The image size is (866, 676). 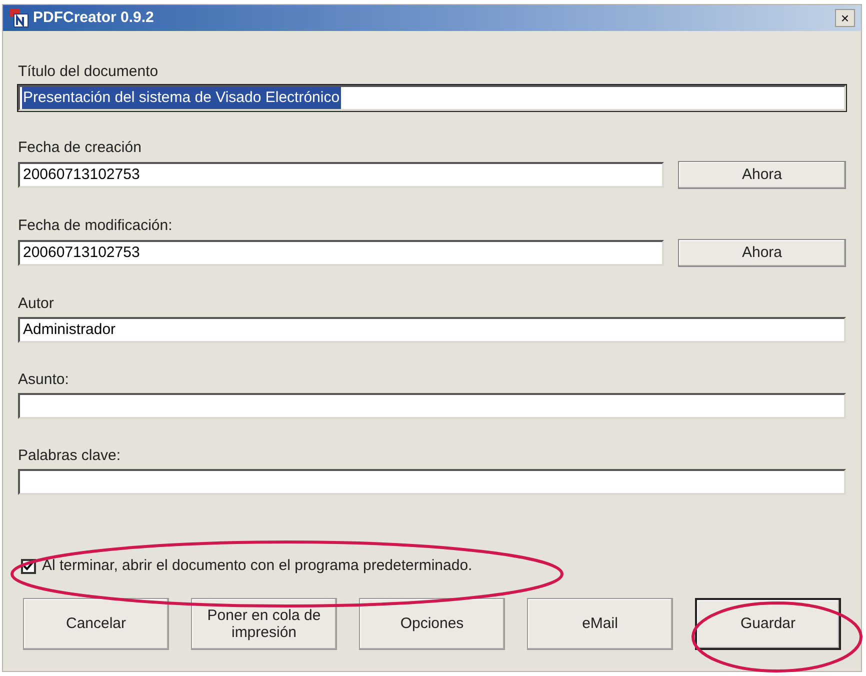 I want to click on dialog-button: Cancelar, so click(x=96, y=624).